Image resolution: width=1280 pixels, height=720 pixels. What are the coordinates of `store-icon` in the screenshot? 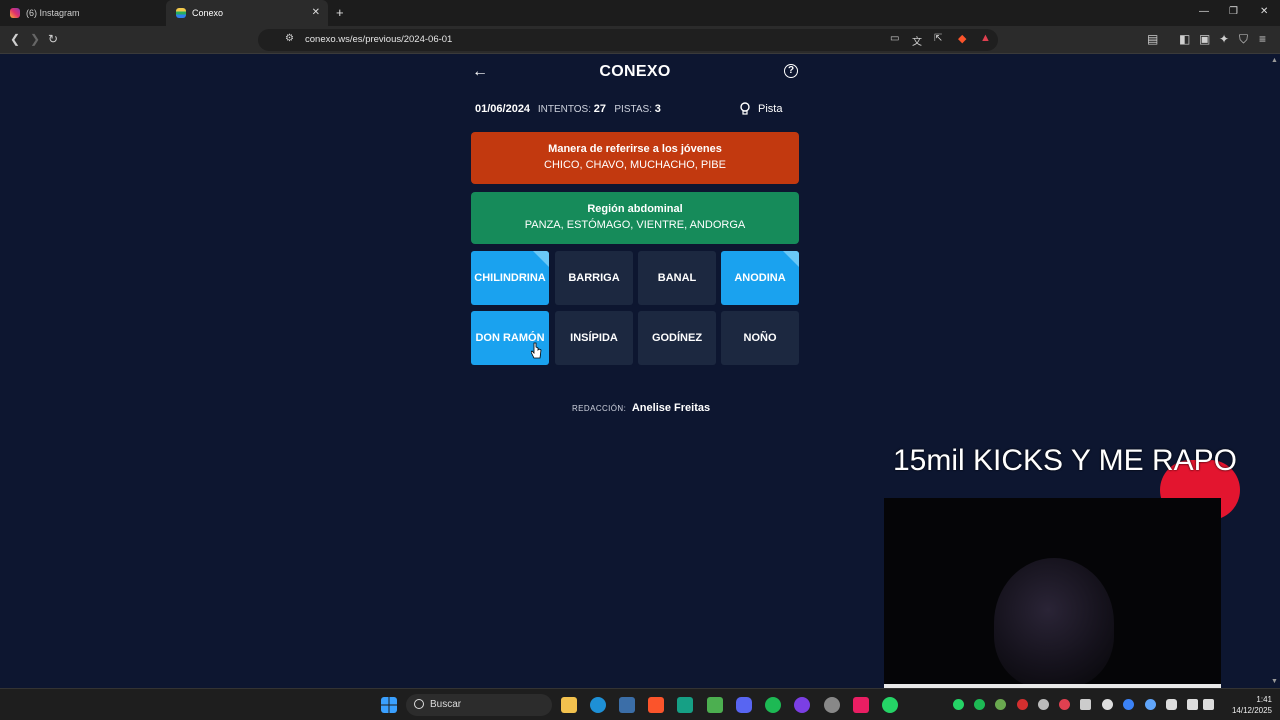 It's located at (627, 705).